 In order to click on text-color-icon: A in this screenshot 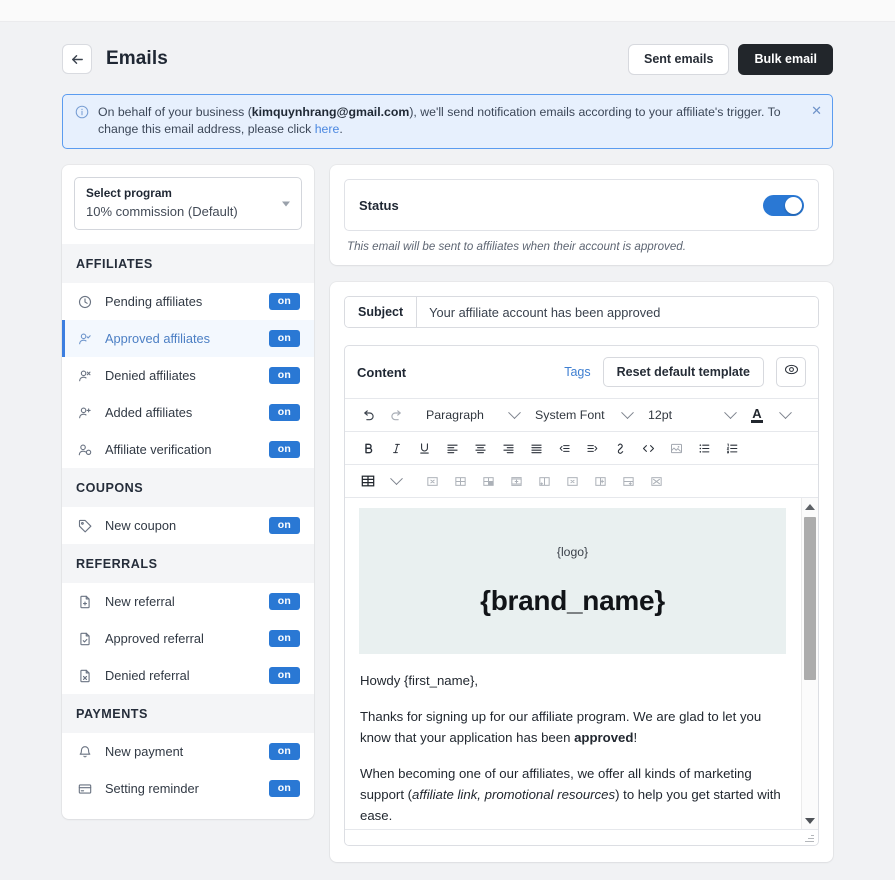, I will do `click(757, 415)`.